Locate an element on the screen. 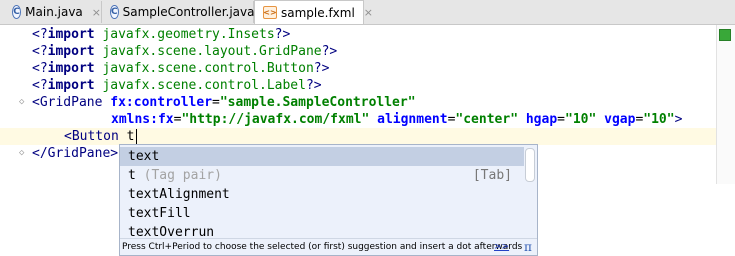  tab-label: Main.java is located at coordinates (54, 12).